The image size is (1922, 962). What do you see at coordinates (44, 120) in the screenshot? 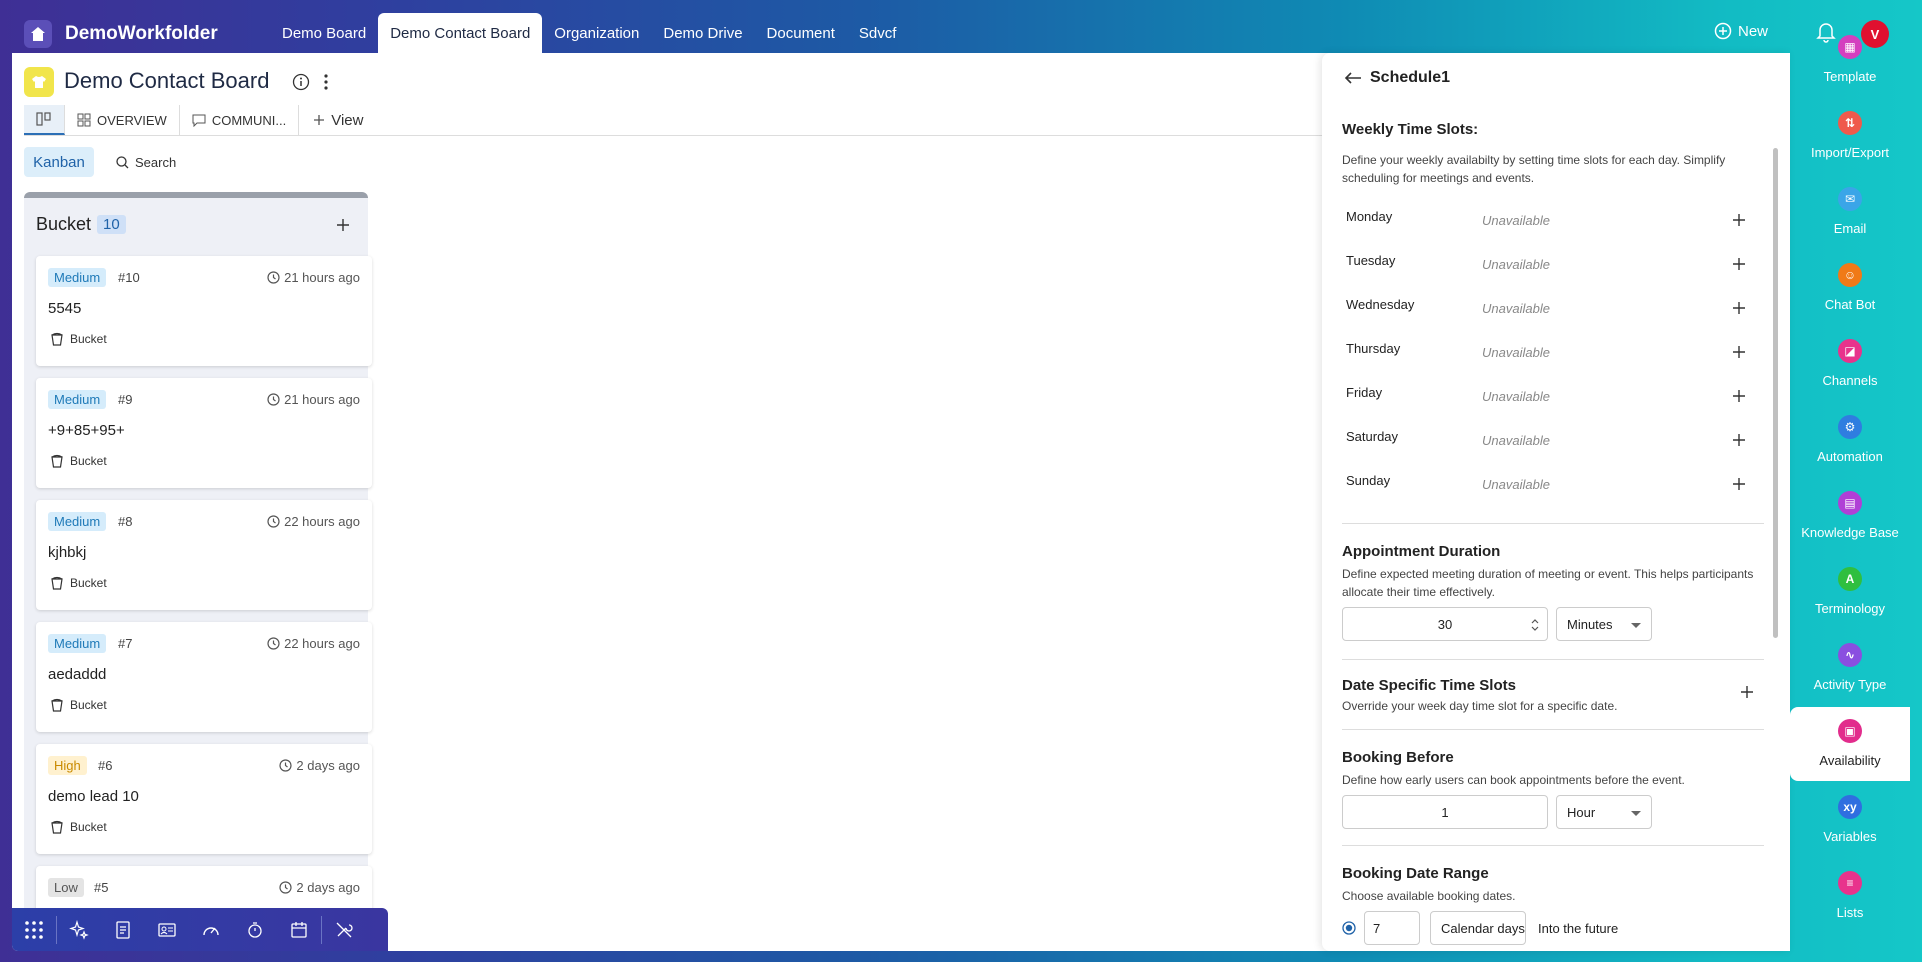
I see `tab-kanban-view` at bounding box center [44, 120].